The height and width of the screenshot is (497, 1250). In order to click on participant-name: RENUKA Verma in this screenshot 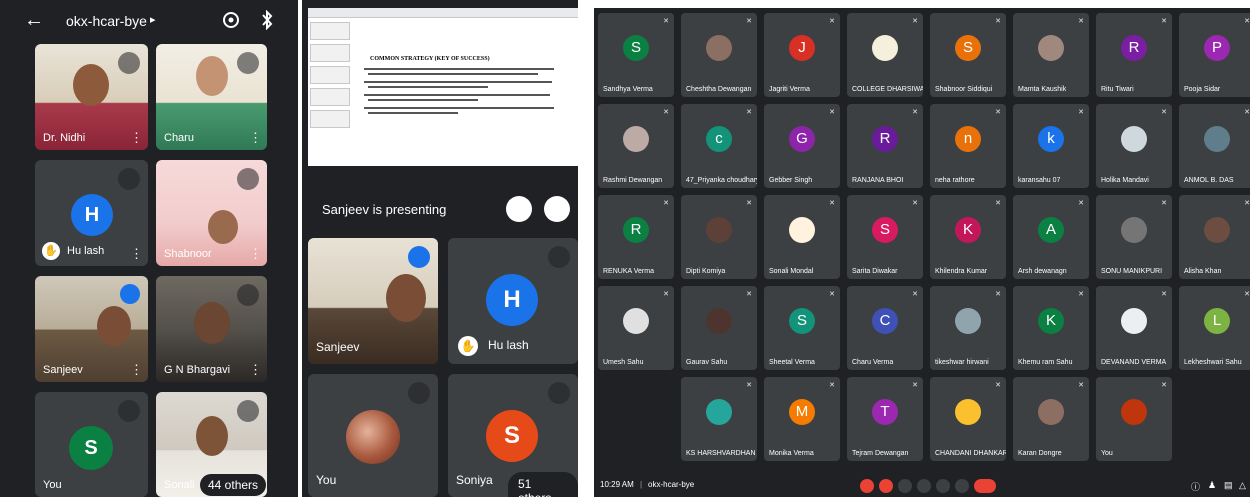, I will do `click(628, 271)`.